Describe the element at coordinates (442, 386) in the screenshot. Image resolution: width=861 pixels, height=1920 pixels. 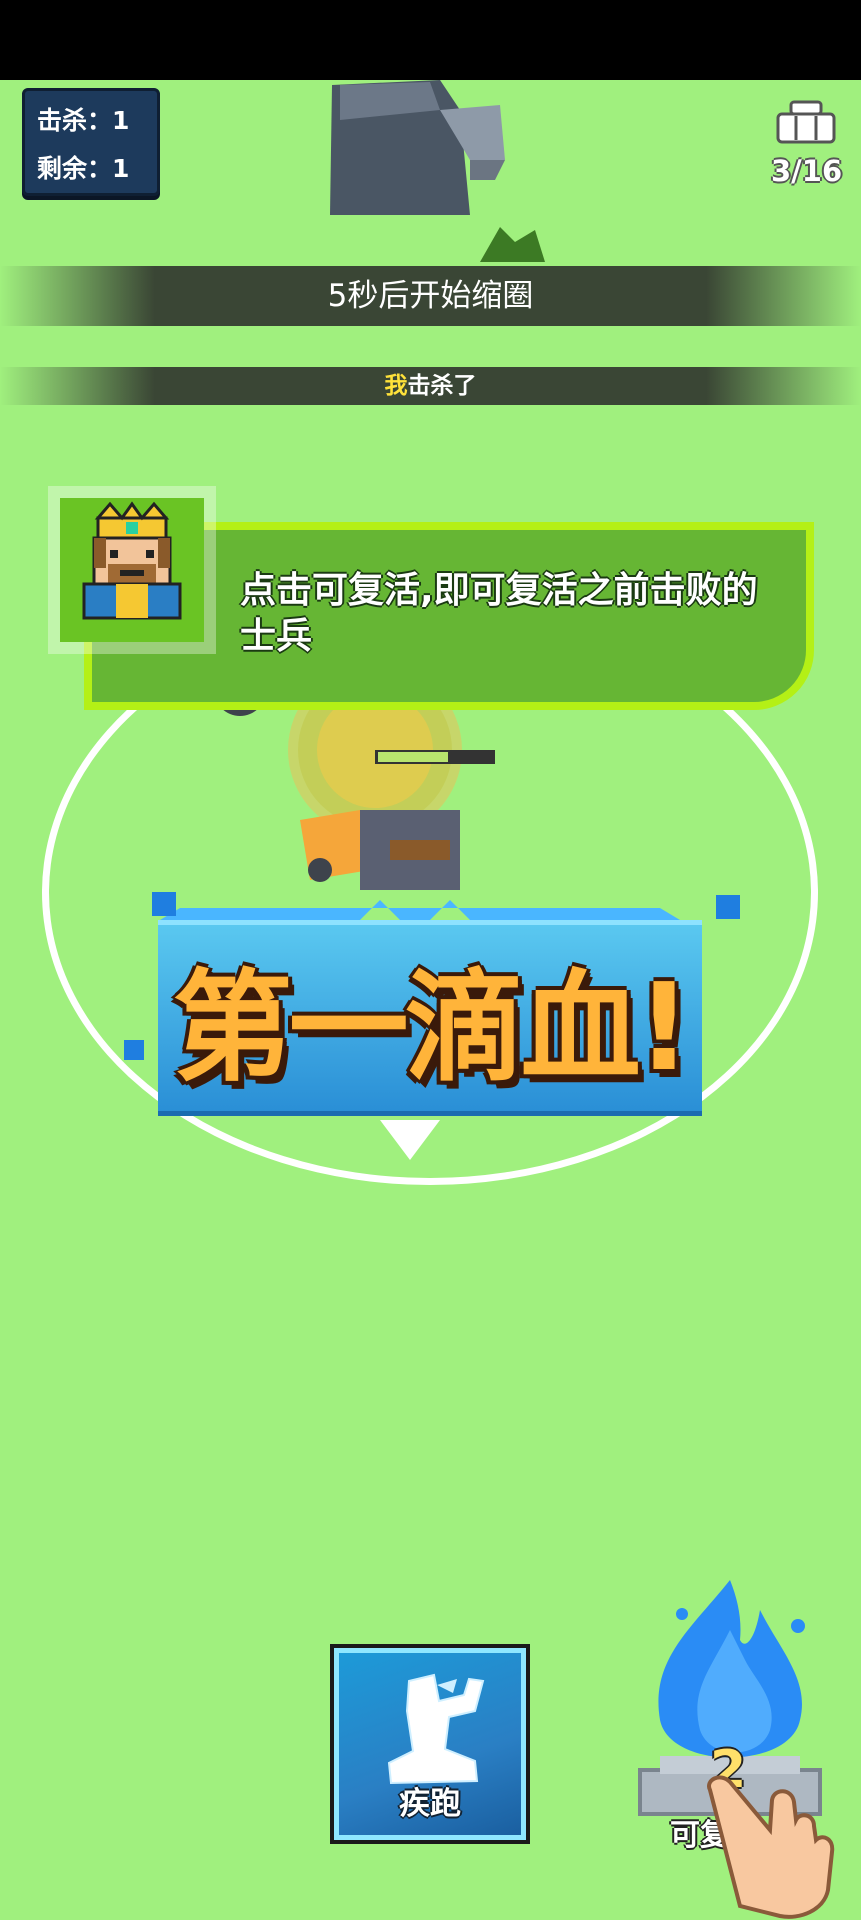
I see `kill-feed-text: 击杀了` at that location.